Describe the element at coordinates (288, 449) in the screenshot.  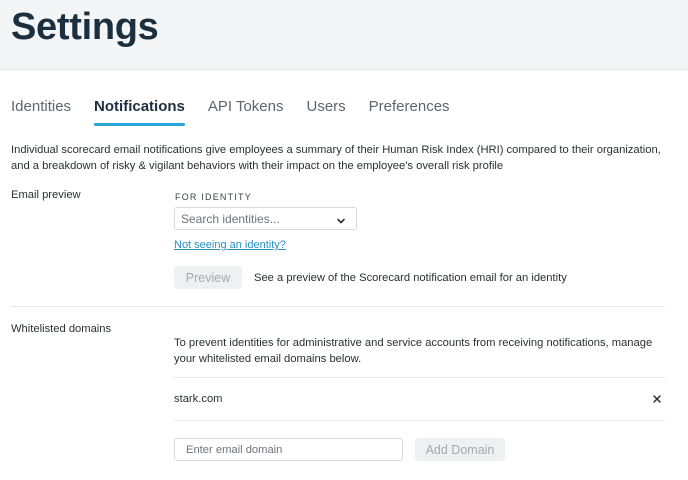
I see `email-domain-input` at that location.